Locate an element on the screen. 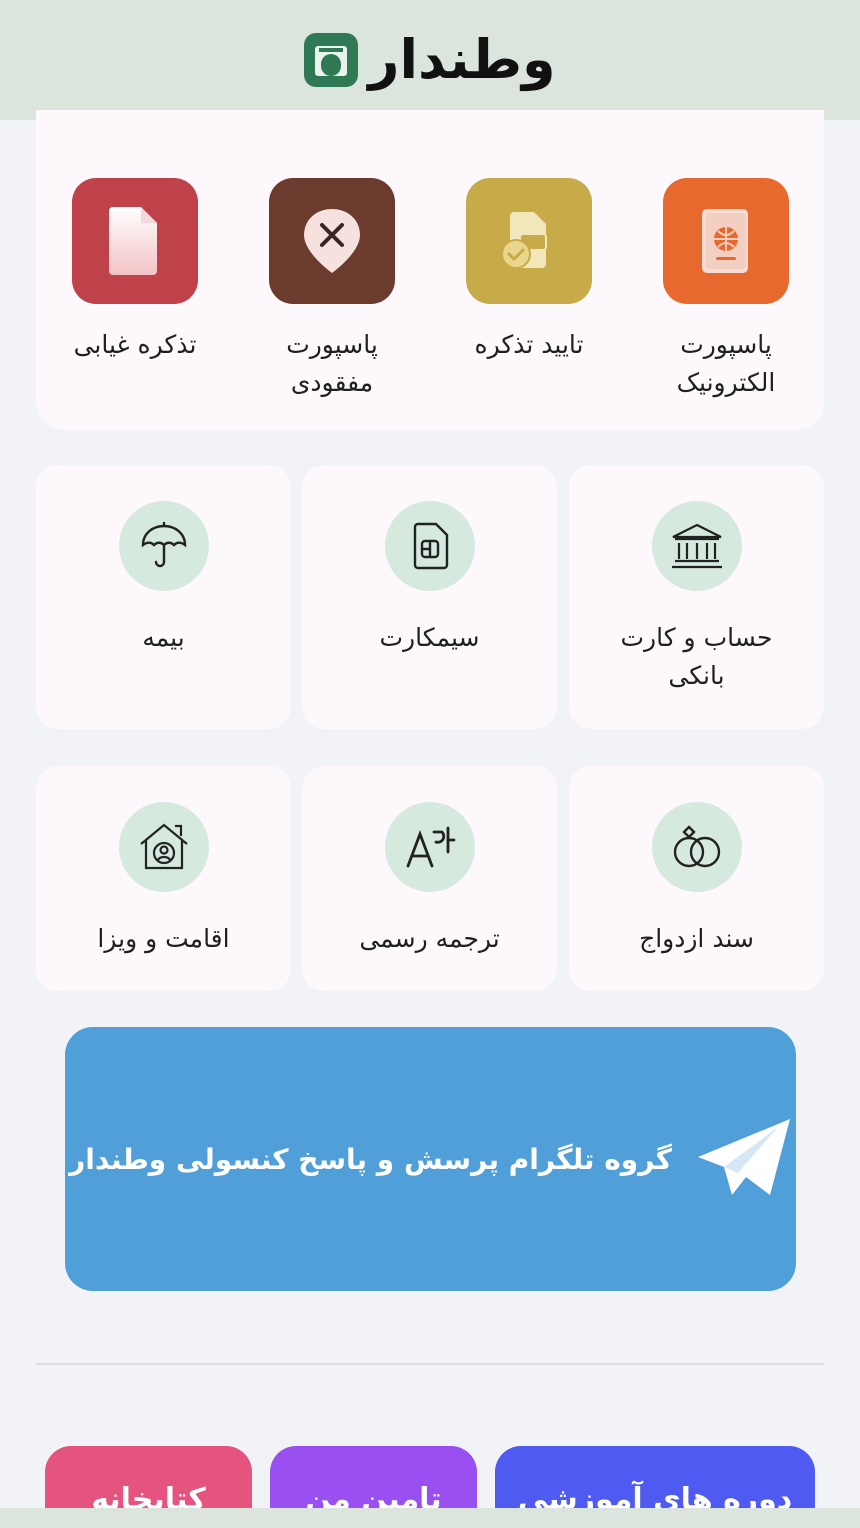 Image resolution: width=860 pixels, height=1528 pixels. service-tile-lost-passport: پاسپورت مفقودی is located at coordinates (332, 290).